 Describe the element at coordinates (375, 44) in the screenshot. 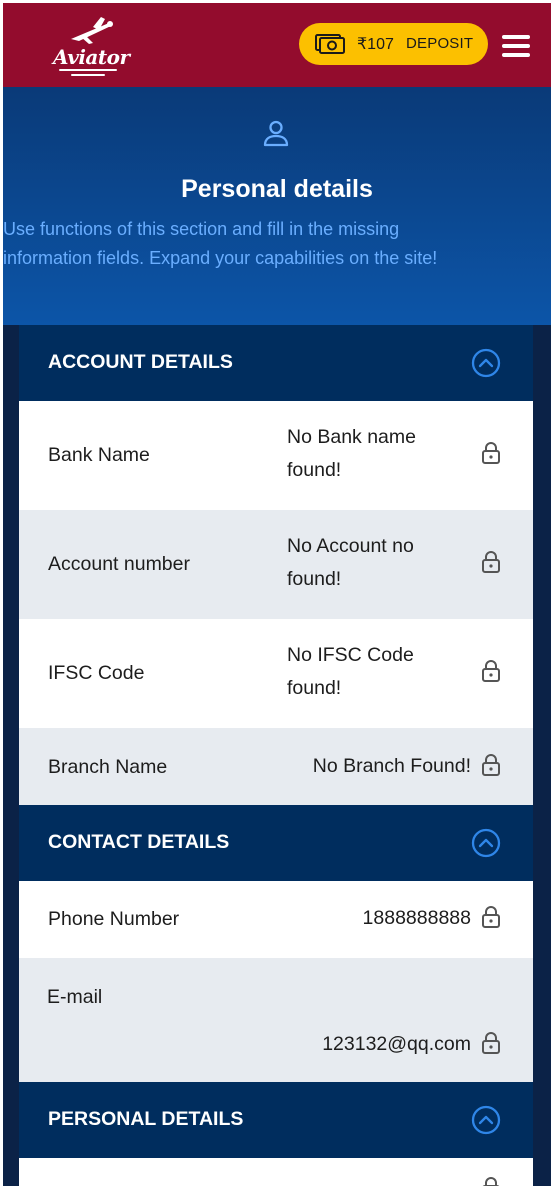

I see `balance-amount: ₹107` at that location.